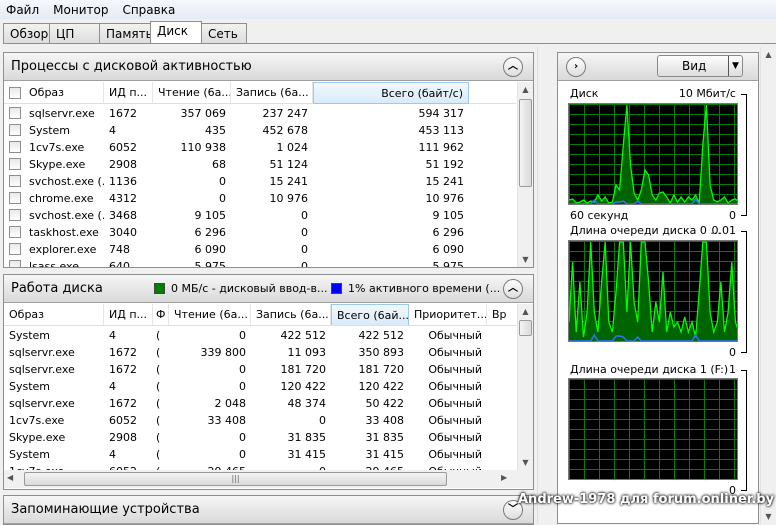 The width and height of the screenshot is (776, 525). Describe the element at coordinates (158, 403) in the screenshot. I see `cell-file: (` at that location.